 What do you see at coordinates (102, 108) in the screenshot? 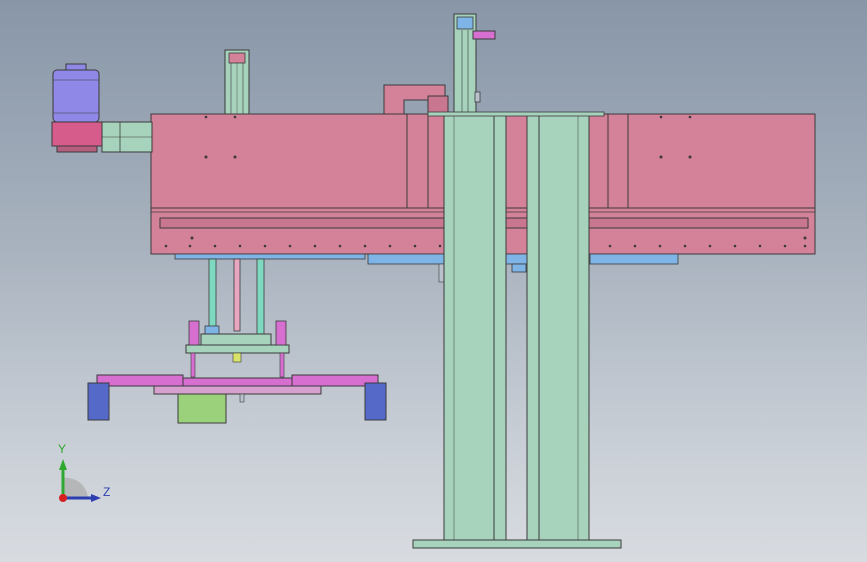
I see `x-axis-motor` at bounding box center [102, 108].